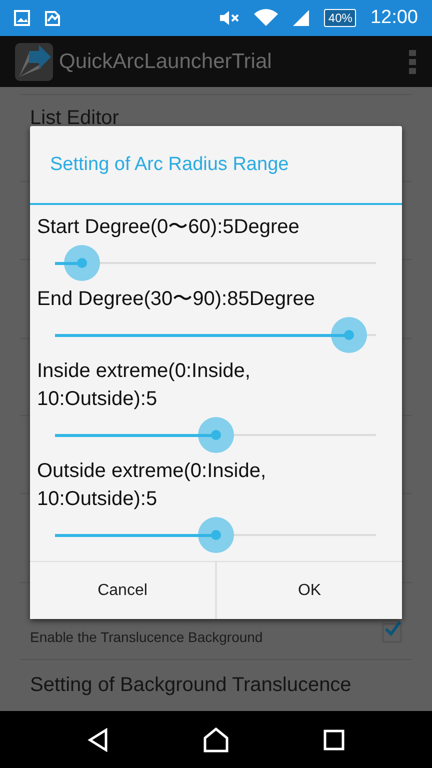  Describe the element at coordinates (413, 62) in the screenshot. I see `overflow-menu-icon` at that location.